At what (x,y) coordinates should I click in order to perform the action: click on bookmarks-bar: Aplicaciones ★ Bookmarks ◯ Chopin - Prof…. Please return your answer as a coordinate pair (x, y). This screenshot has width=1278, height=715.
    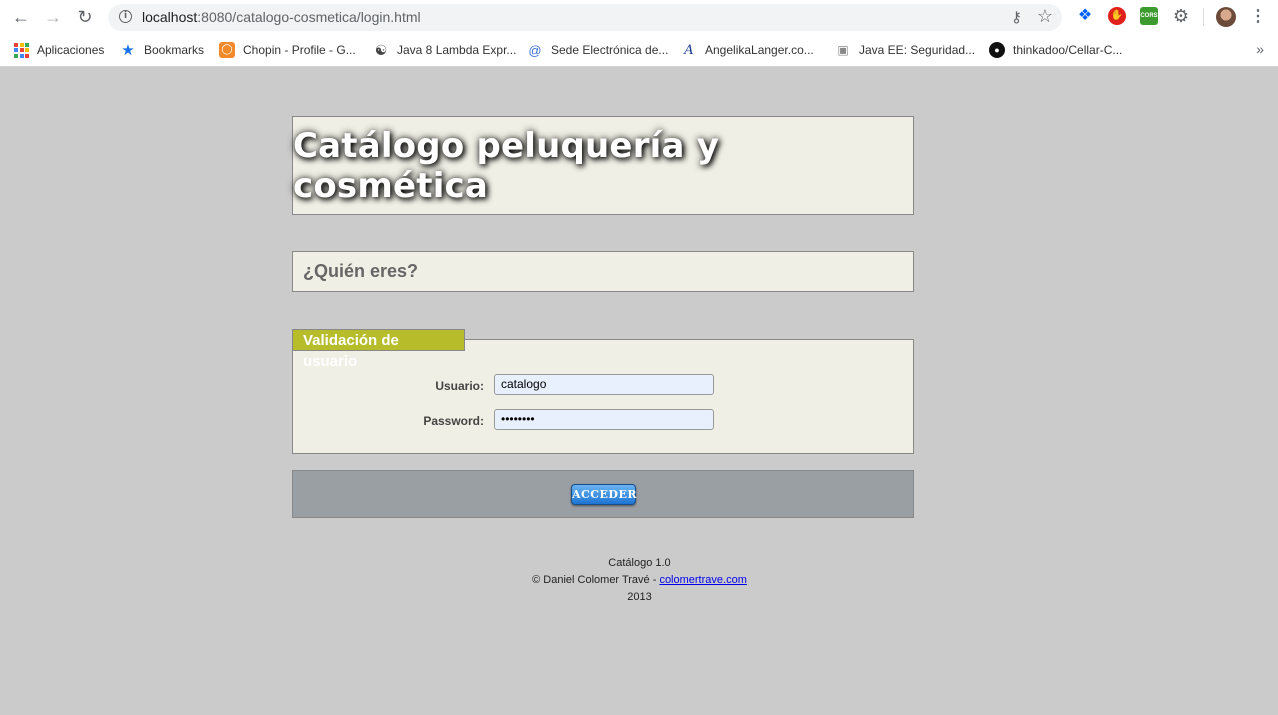
    Looking at the image, I should click on (639, 50).